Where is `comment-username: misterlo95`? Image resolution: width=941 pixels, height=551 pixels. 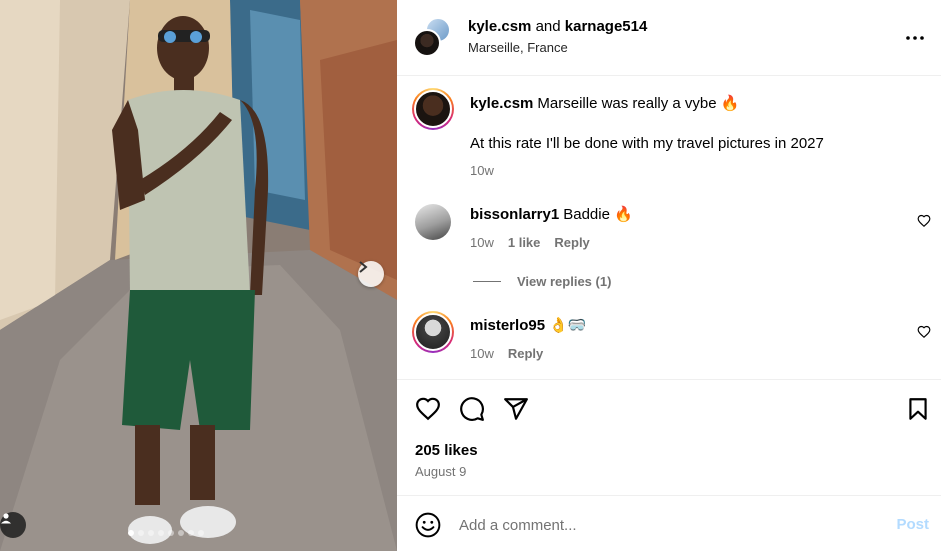
comment-username: misterlo95 is located at coordinates (507, 325).